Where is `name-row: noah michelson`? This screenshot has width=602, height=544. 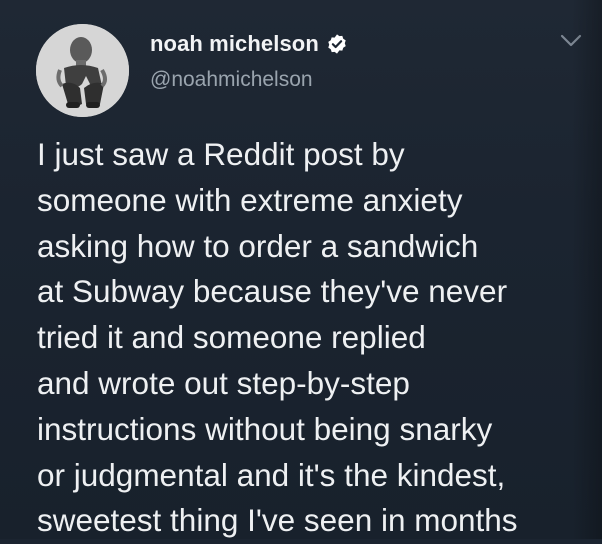 name-row: noah michelson is located at coordinates (249, 44).